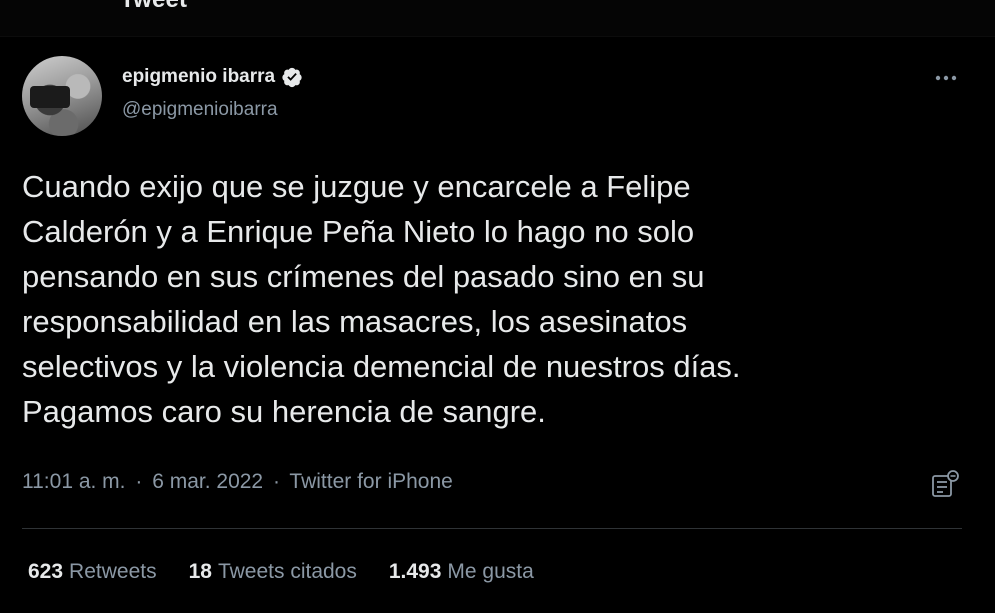 The height and width of the screenshot is (613, 995). Describe the element at coordinates (200, 571) in the screenshot. I see `quote-tweets-count: 18` at that location.